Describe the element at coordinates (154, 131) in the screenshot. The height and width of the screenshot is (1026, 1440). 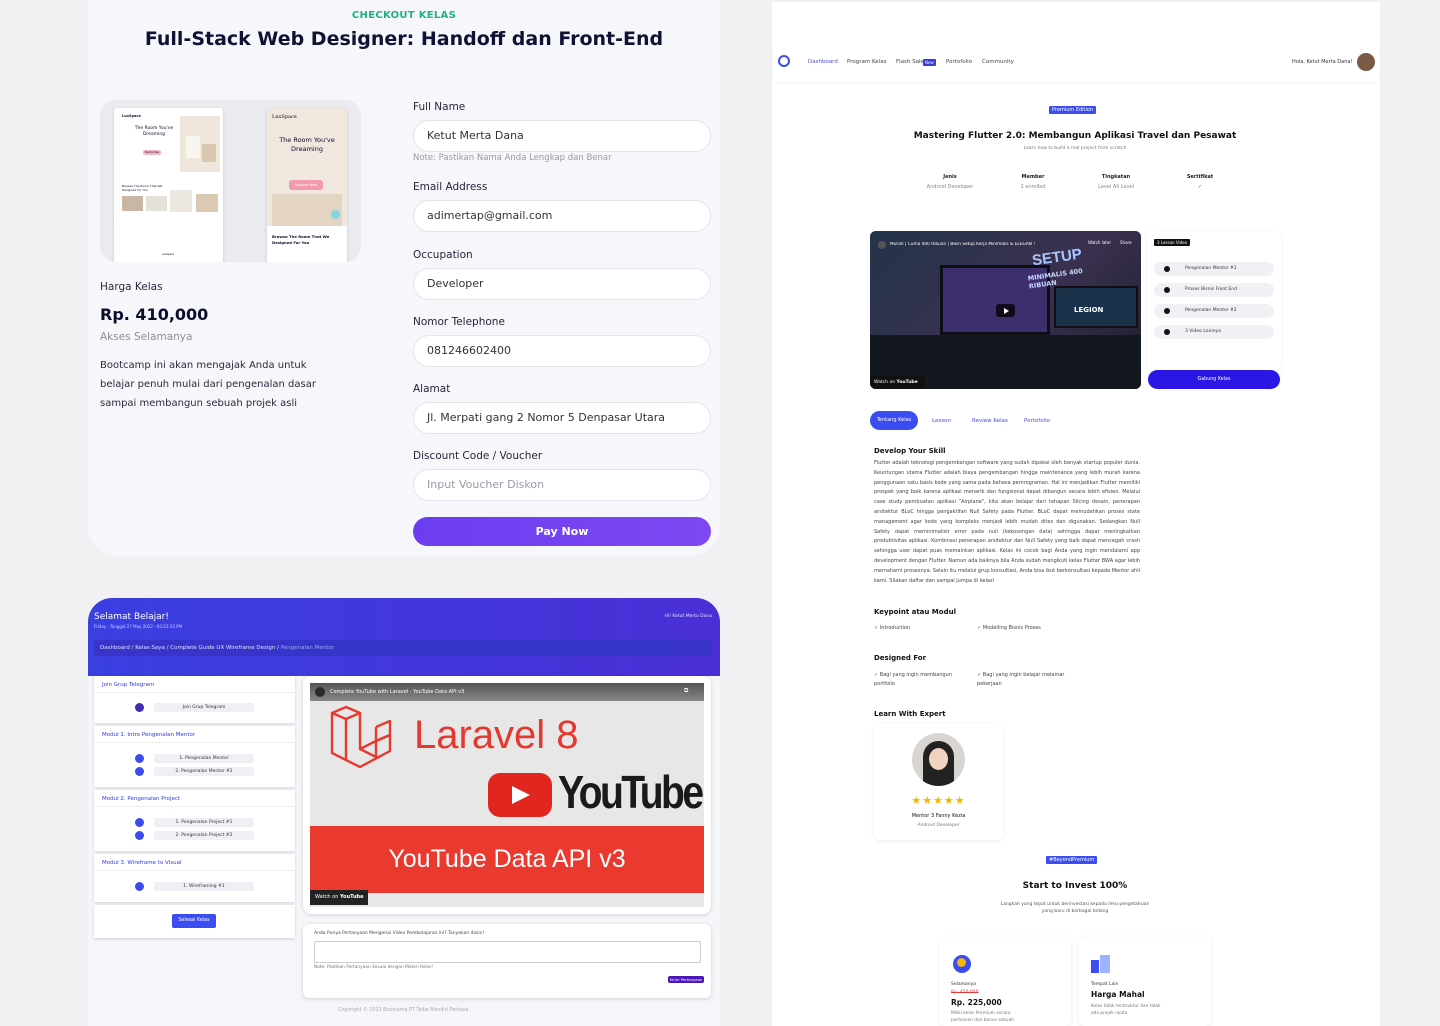
I see `mockup-headline: The Room You've Dreaming` at that location.